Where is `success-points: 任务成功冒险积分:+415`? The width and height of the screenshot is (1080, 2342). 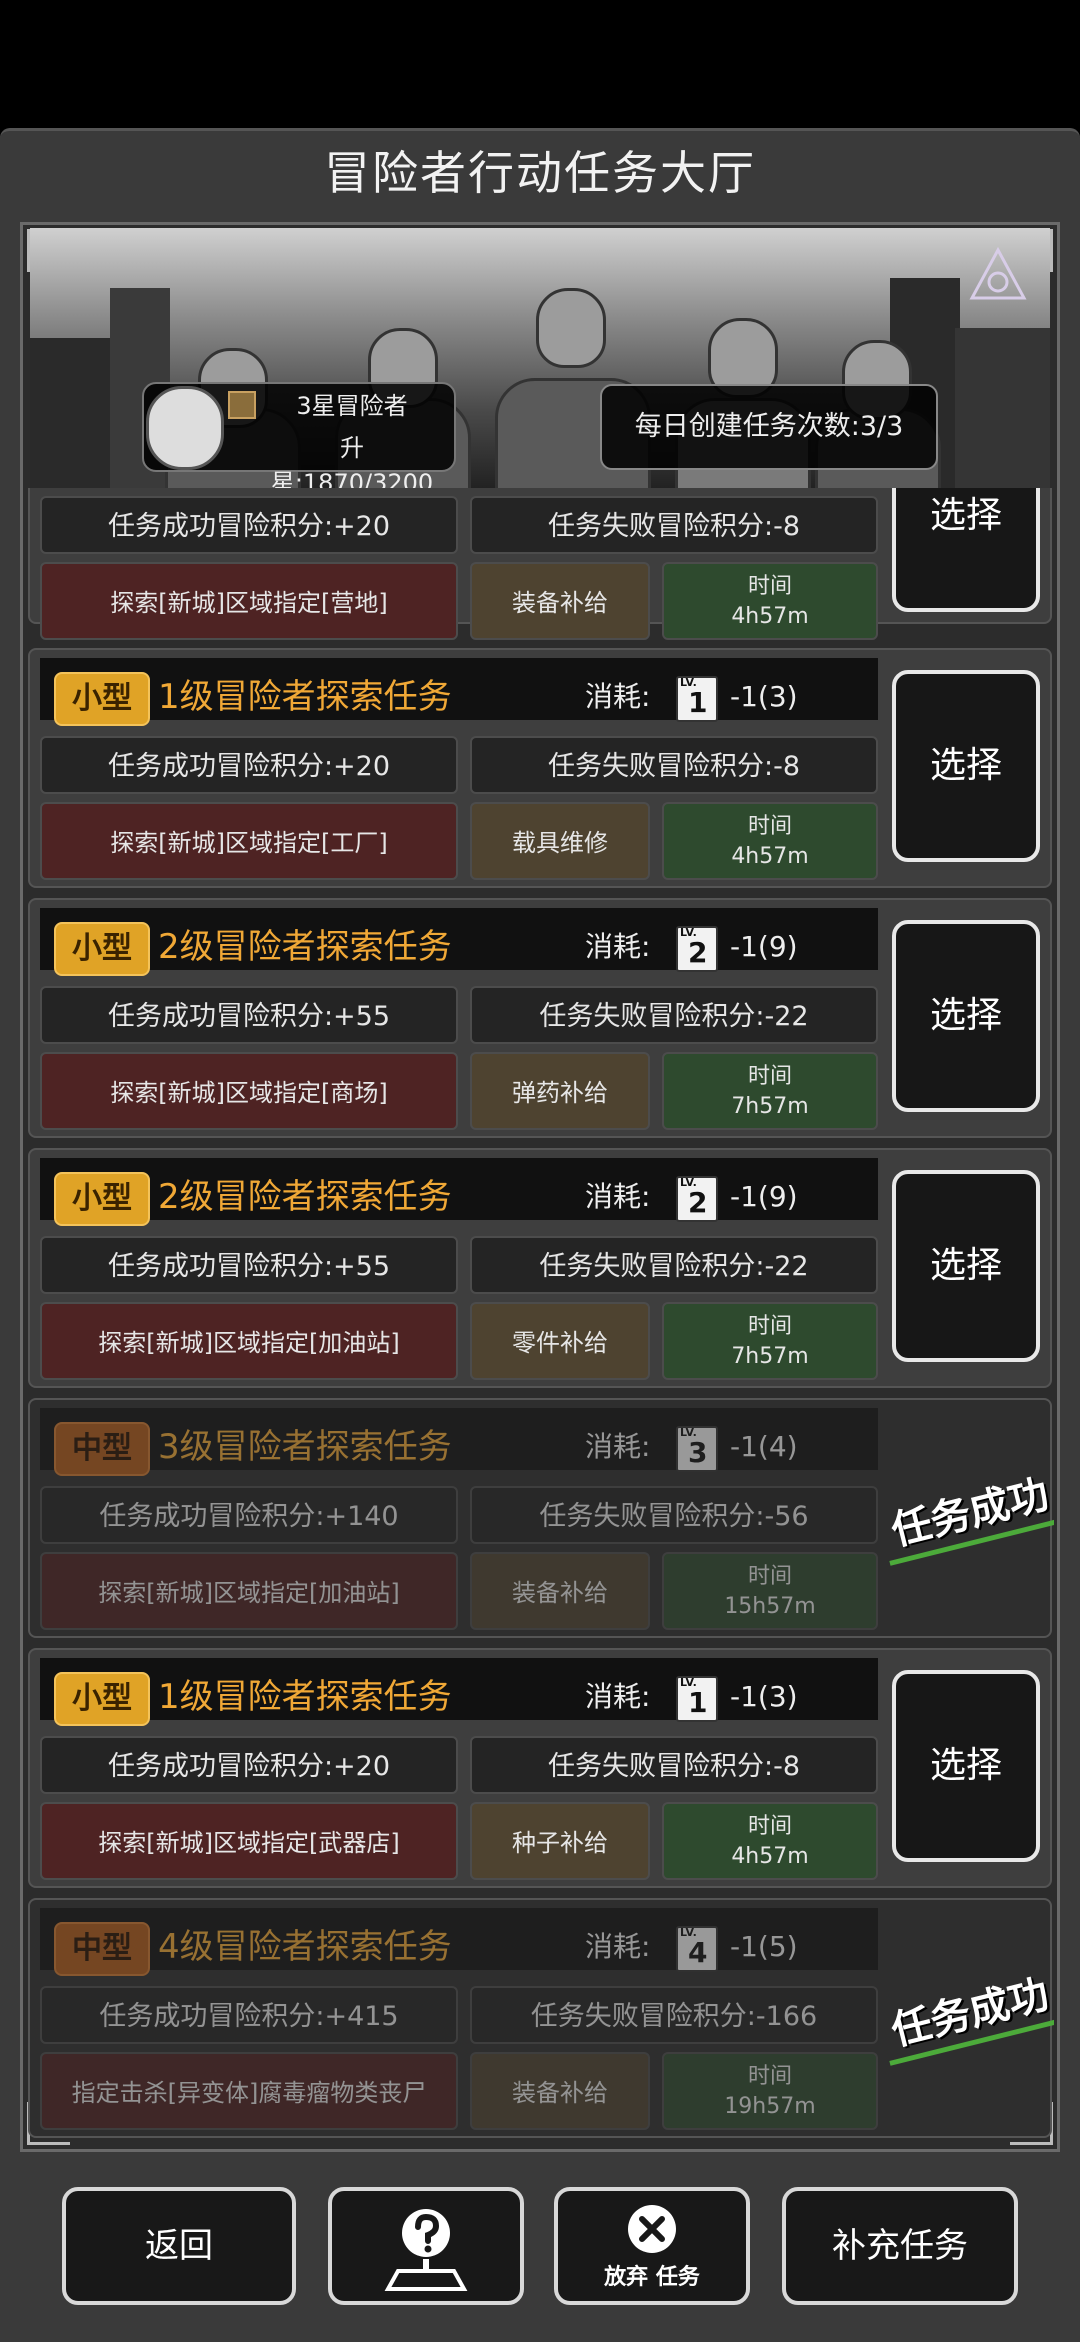
success-points: 任务成功冒险积分:+415 is located at coordinates (249, 2015).